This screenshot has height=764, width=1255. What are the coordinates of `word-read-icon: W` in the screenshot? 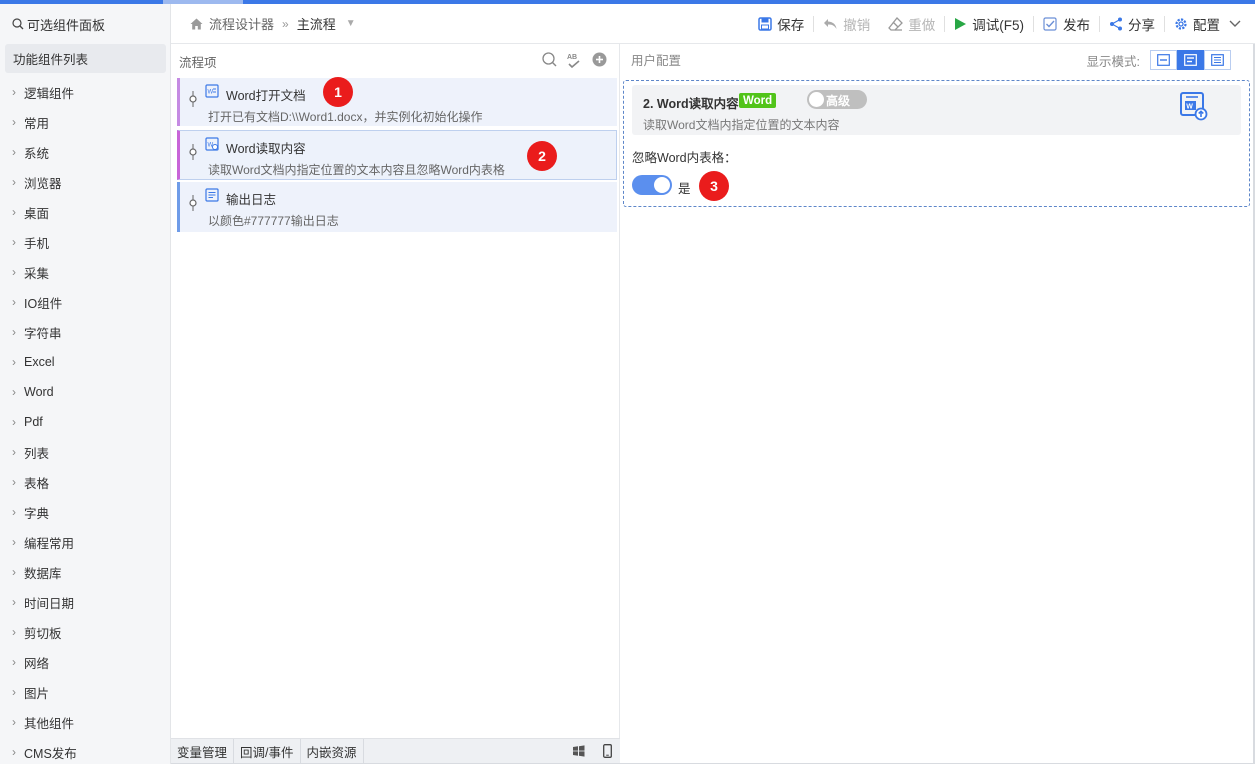 It's located at (212, 144).